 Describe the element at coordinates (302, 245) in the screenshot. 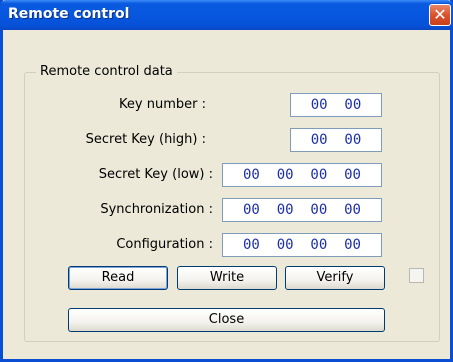

I see `configuration-field: 00 00 00 00` at that location.